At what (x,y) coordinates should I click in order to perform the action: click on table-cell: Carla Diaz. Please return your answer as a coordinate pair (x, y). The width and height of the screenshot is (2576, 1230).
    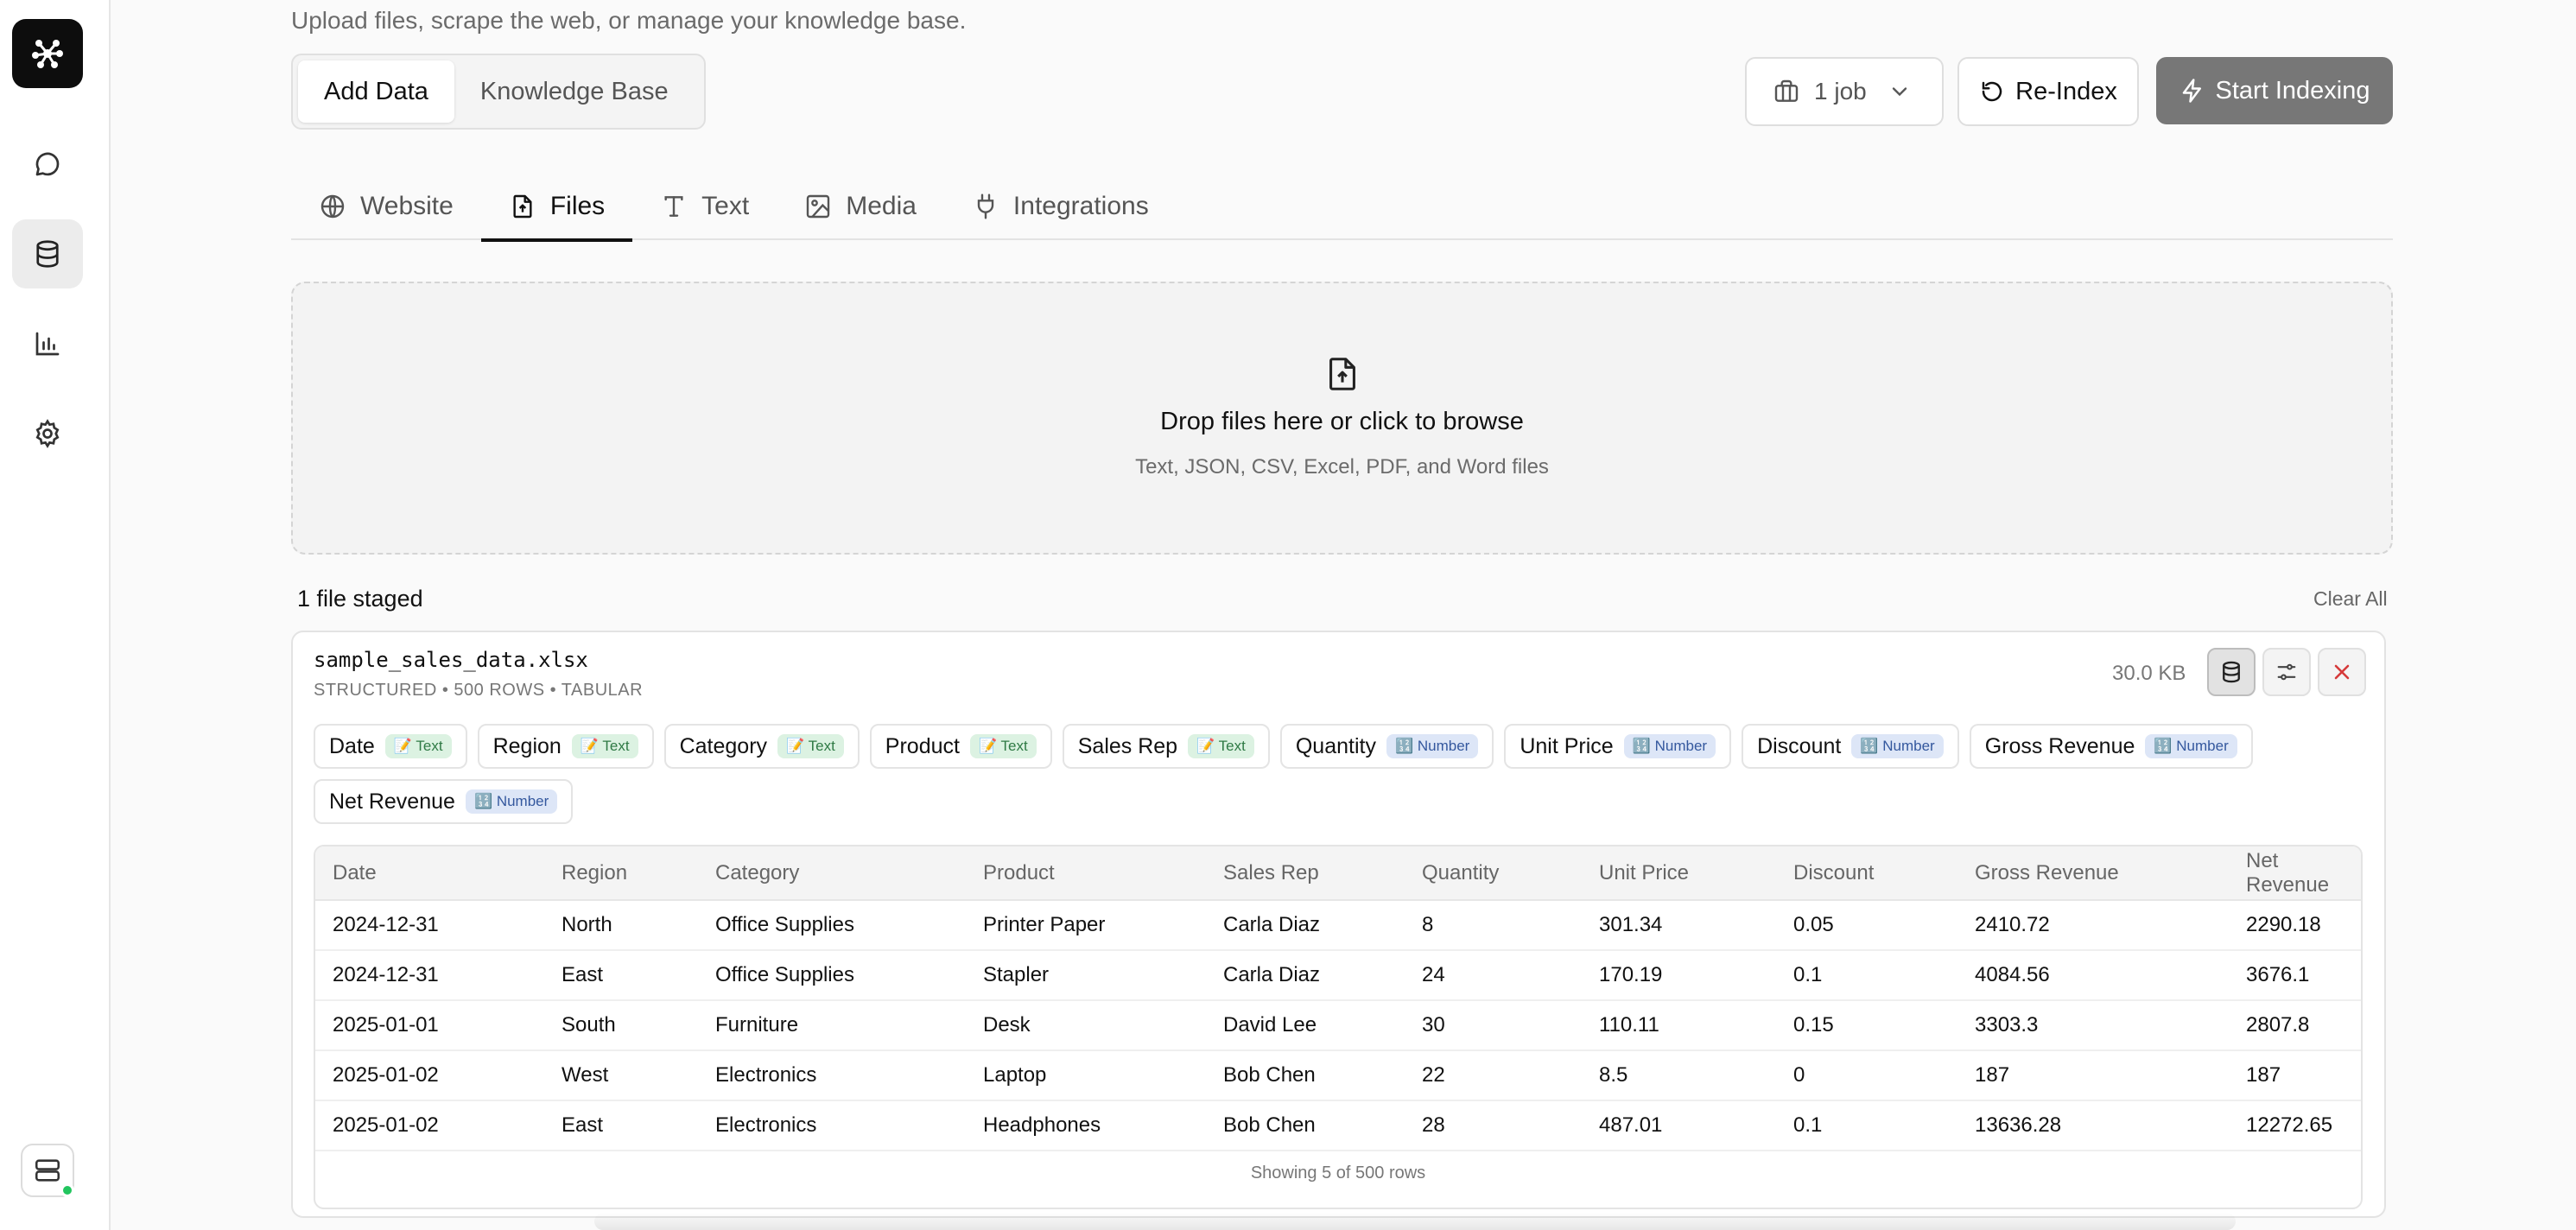
    Looking at the image, I should click on (1305, 925).